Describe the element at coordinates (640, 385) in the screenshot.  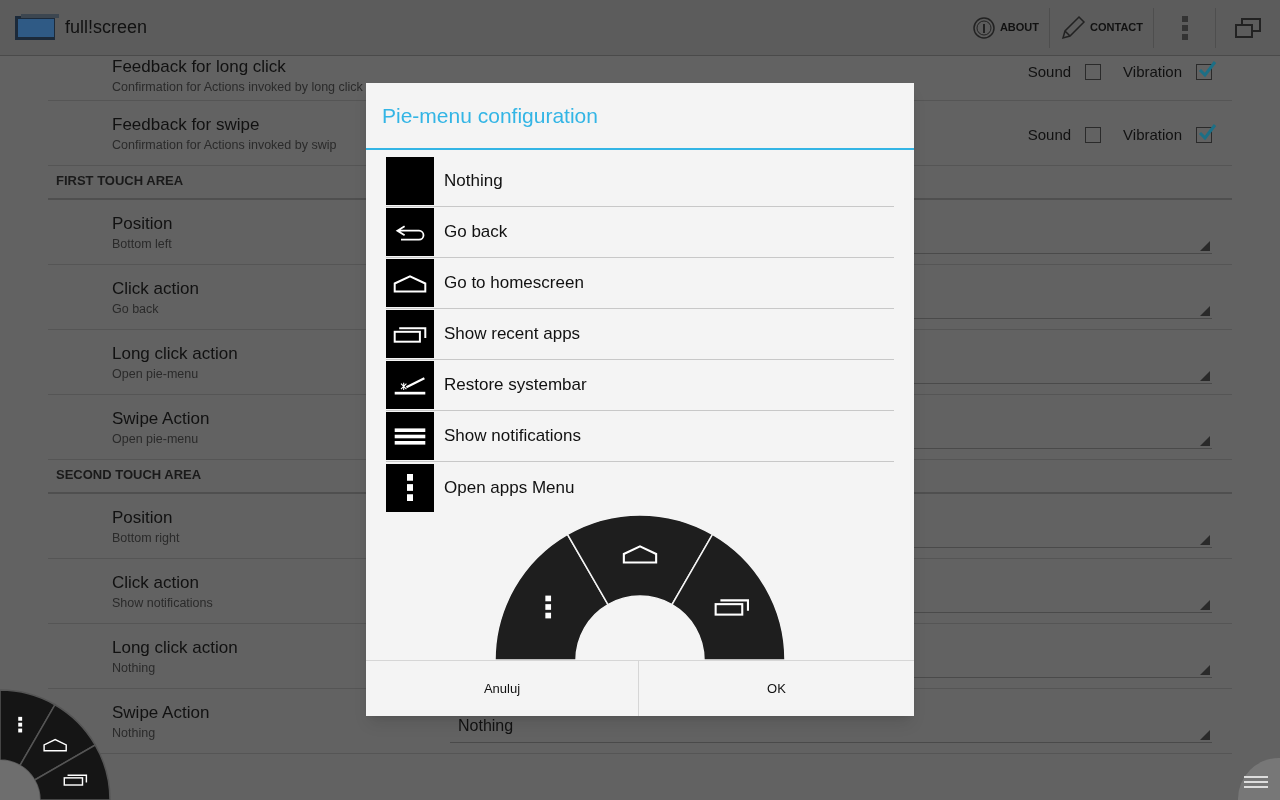
I see `option-item: Restore systembar` at that location.